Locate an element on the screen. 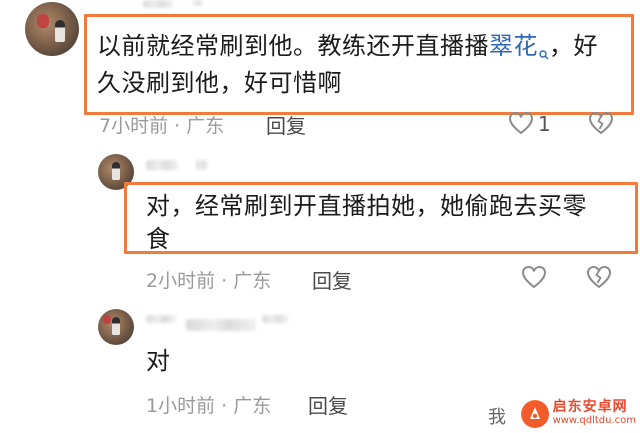 This screenshot has width=640, height=433. comment-line-2: 食 is located at coordinates (158, 239).